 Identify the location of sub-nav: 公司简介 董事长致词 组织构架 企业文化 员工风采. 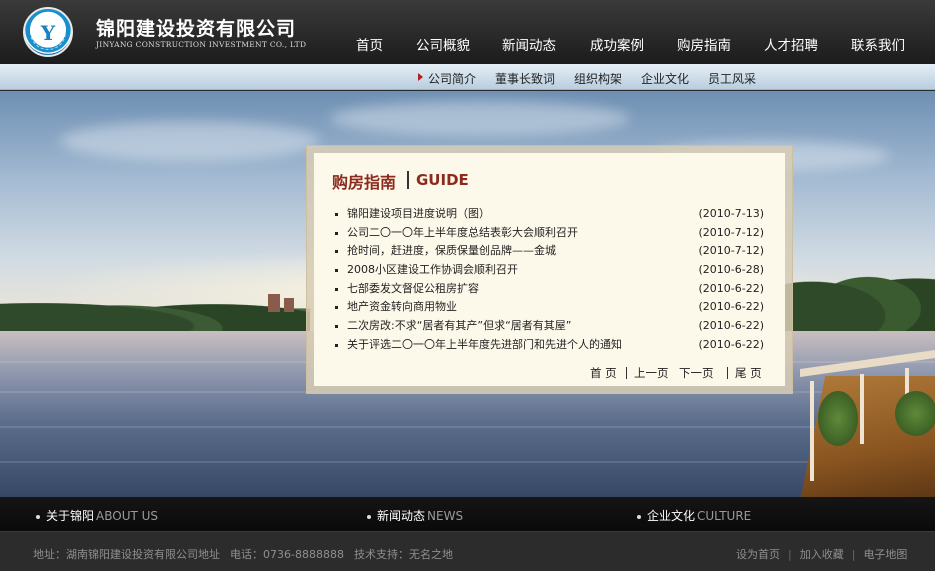
(467, 77).